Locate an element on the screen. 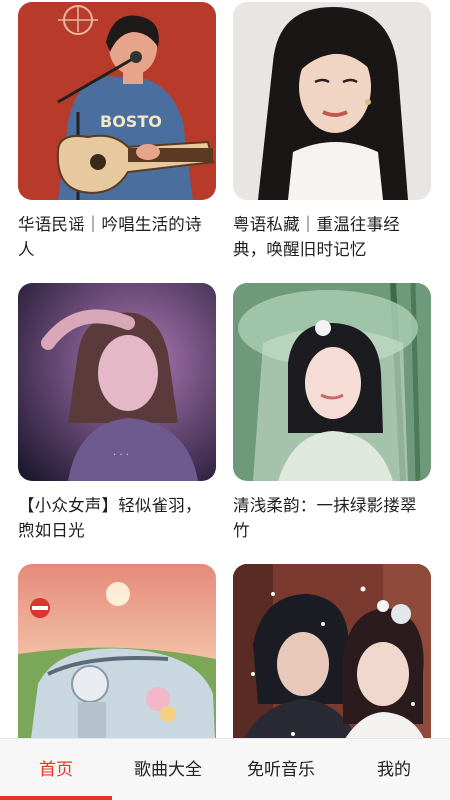  playlist-cover-image: · · · is located at coordinates (117, 382).